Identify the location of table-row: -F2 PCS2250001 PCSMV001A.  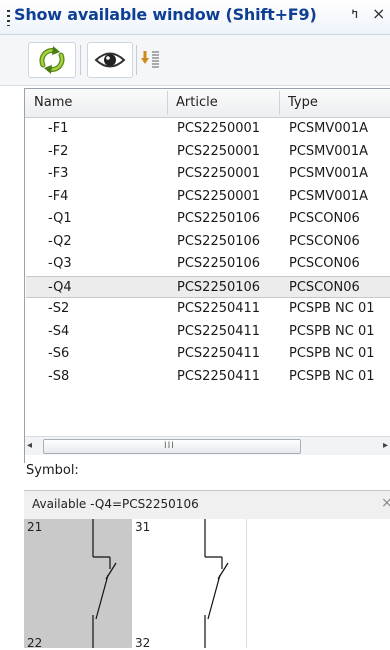
(208, 152).